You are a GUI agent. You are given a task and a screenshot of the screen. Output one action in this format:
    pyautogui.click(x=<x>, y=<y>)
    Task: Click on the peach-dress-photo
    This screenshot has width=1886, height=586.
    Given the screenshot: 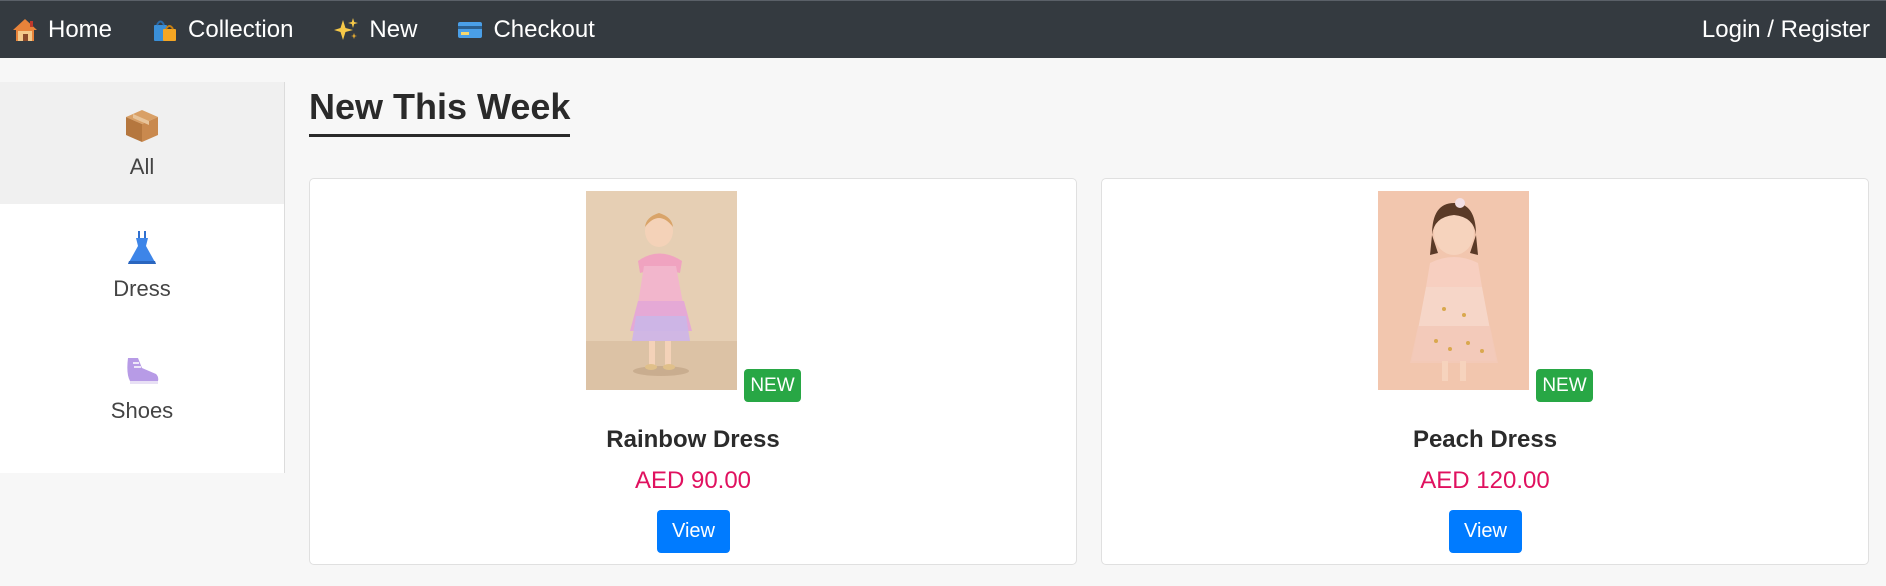 What is the action you would take?
    pyautogui.click(x=1453, y=290)
    